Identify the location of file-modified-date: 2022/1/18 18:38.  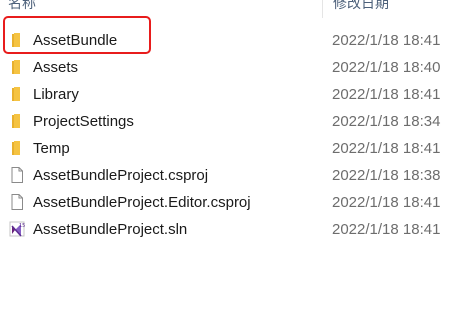
(386, 175).